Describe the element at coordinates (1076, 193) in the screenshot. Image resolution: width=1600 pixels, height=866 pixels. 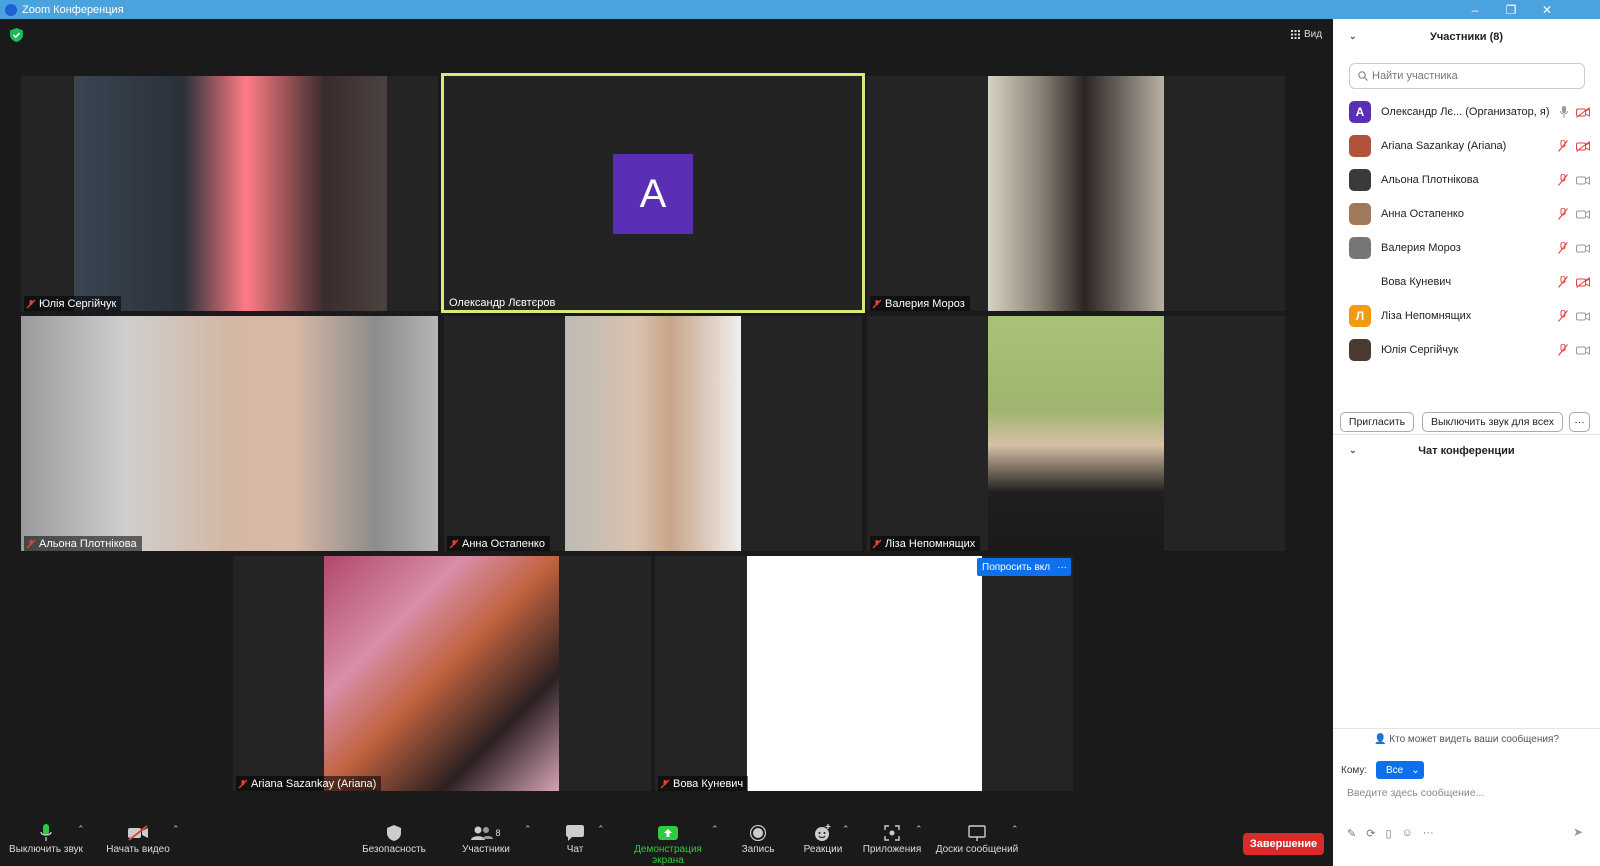
I see `video-tile: Валерия Мороз` at that location.